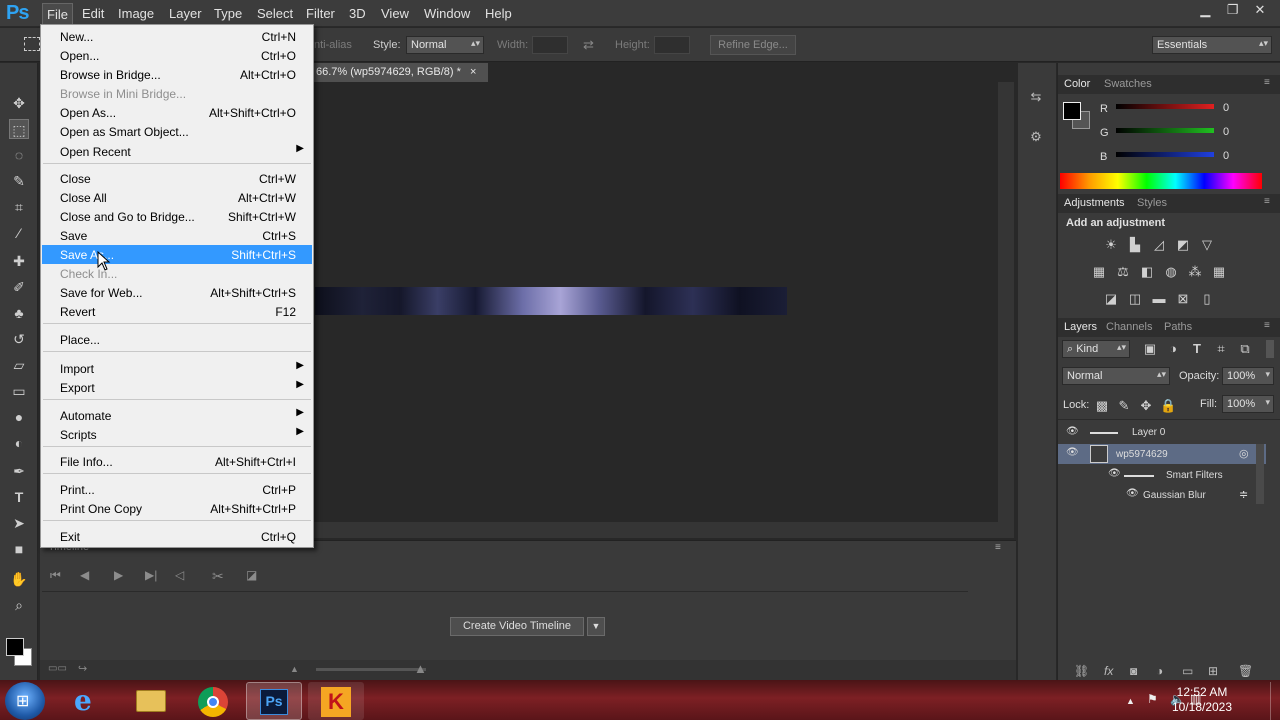  Describe the element at coordinates (1129, 327) in the screenshot. I see `tab-channels: Channels` at that location.